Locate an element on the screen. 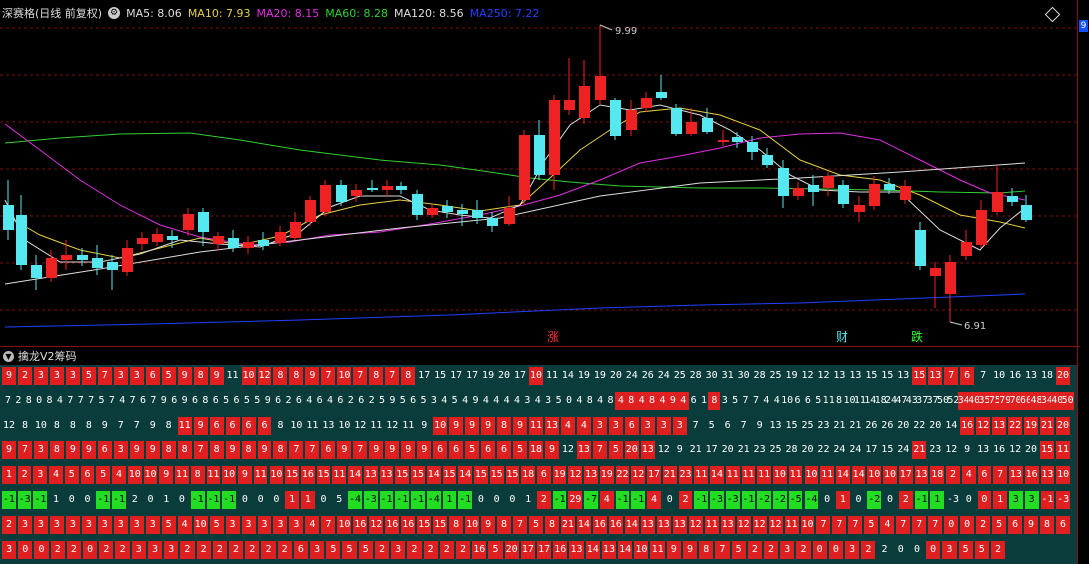  grid-cell: 26 is located at coordinates (871, 425).